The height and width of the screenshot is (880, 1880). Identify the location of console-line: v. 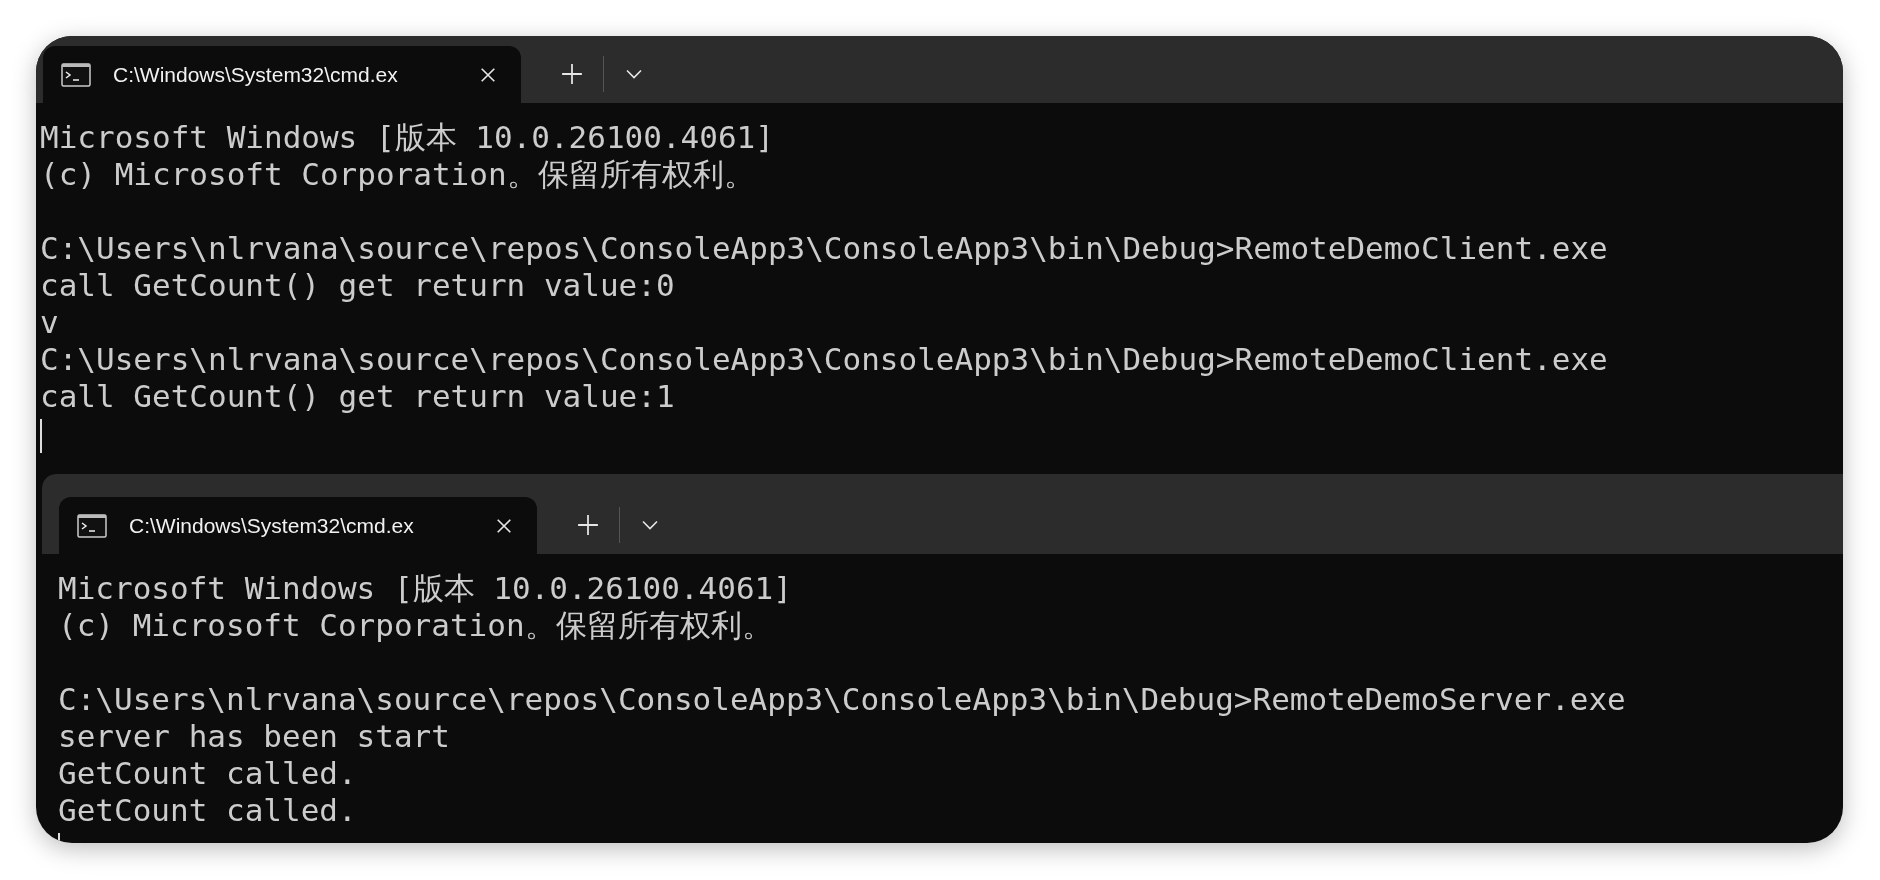
(49, 322).